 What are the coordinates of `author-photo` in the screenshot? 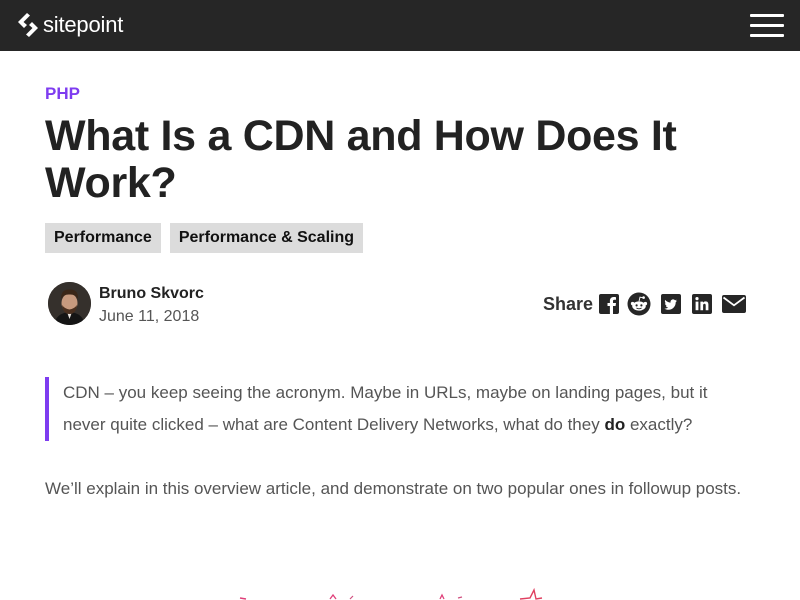 It's located at (69, 303).